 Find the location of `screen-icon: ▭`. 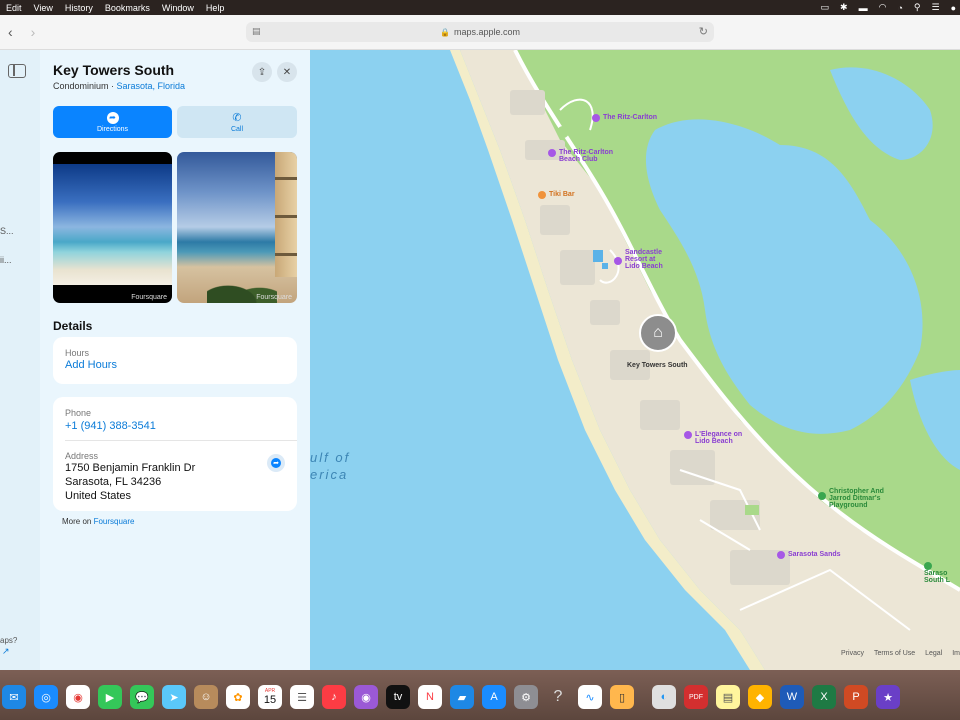

screen-icon: ▭ is located at coordinates (825, 7).